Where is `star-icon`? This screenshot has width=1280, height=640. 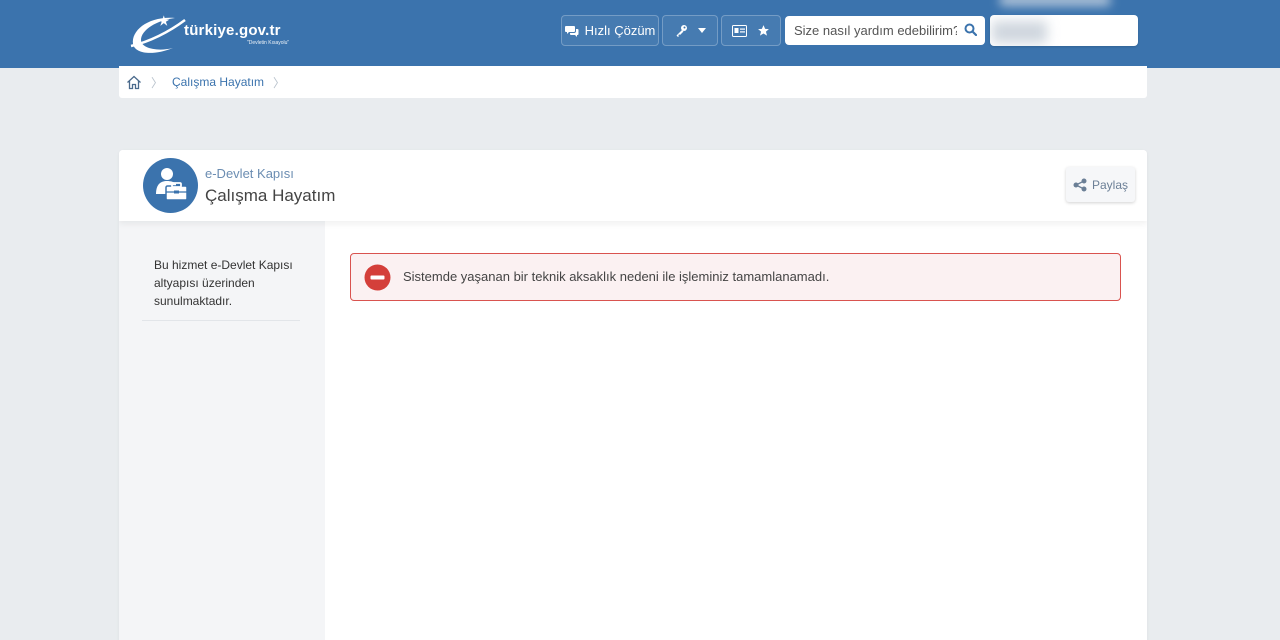
star-icon is located at coordinates (763, 30).